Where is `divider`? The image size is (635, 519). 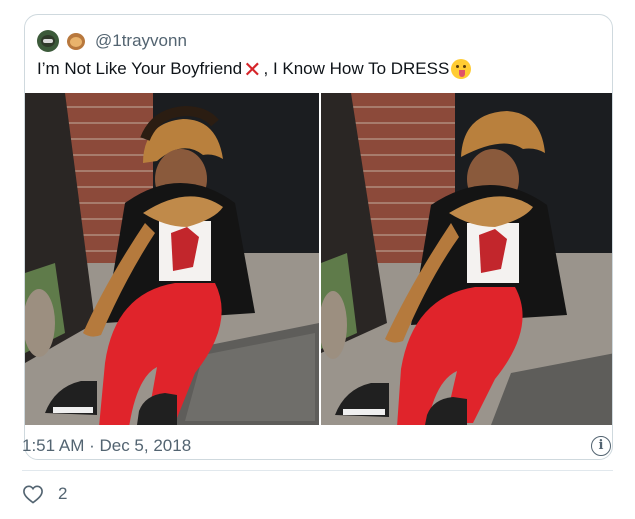
divider is located at coordinates (317, 470).